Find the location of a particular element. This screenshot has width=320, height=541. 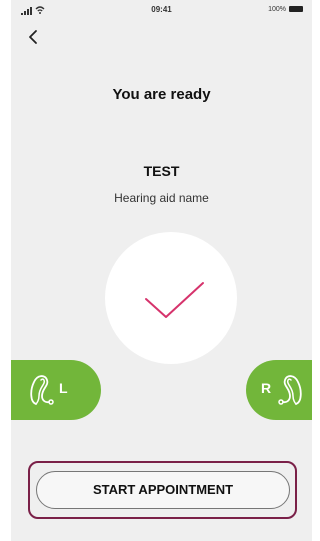

start-appointment-button: START APPOINTMENT is located at coordinates (163, 490).